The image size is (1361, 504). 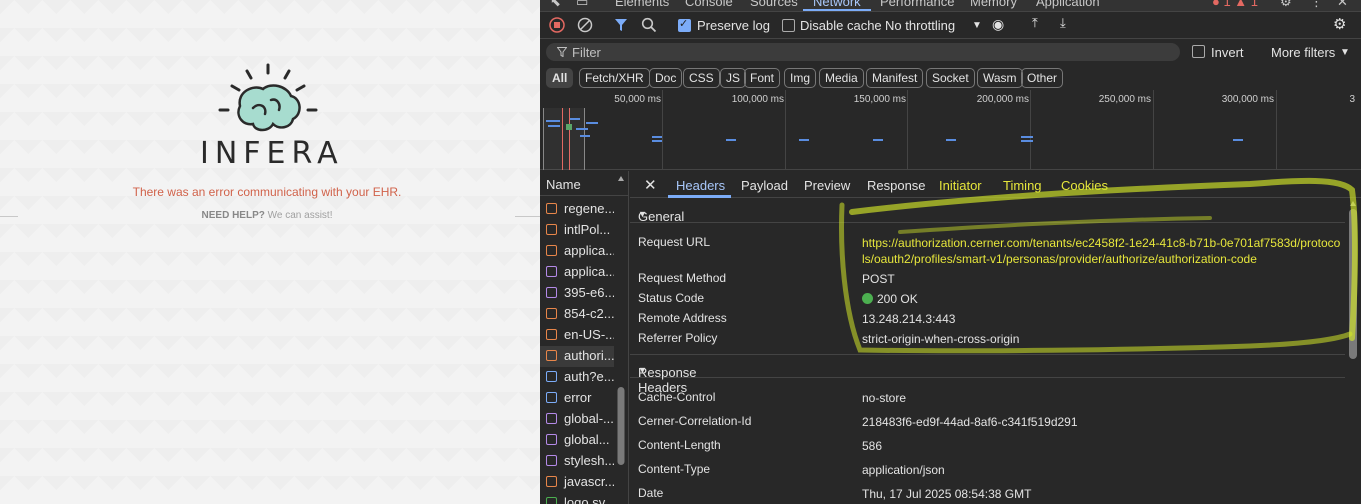 What do you see at coordinates (1339, 24) in the screenshot?
I see `network-settings-icon: ⚙` at bounding box center [1339, 24].